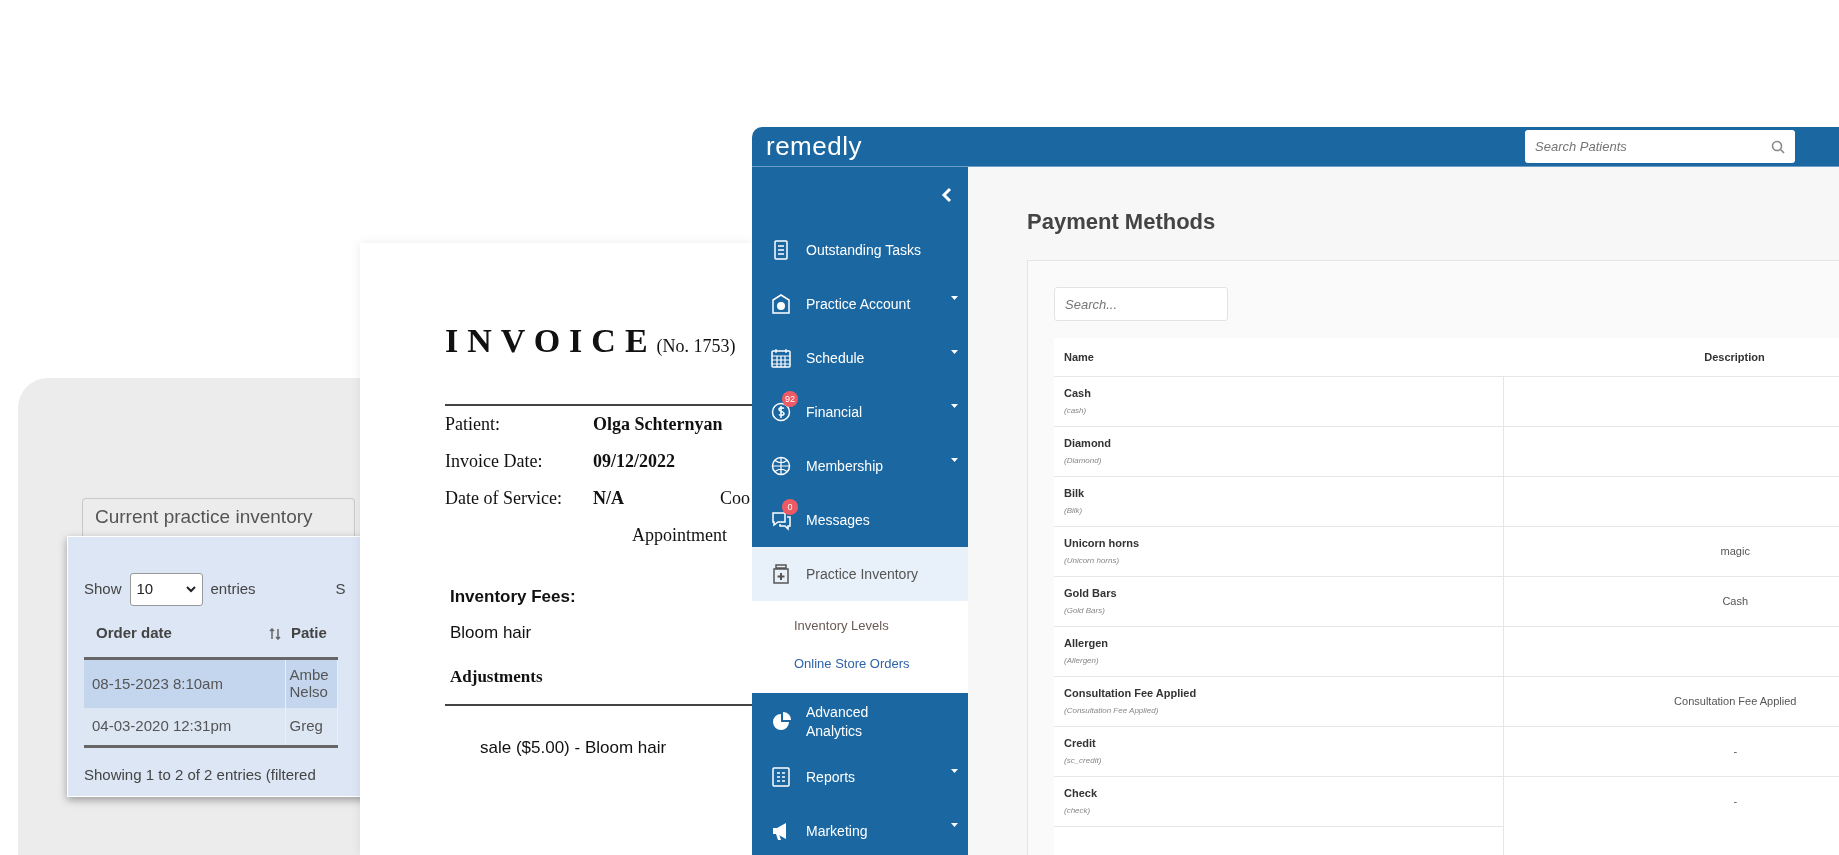 This screenshot has height=855, width=1839. Describe the element at coordinates (1078, 393) in the screenshot. I see `method-name: Cash` at that location.